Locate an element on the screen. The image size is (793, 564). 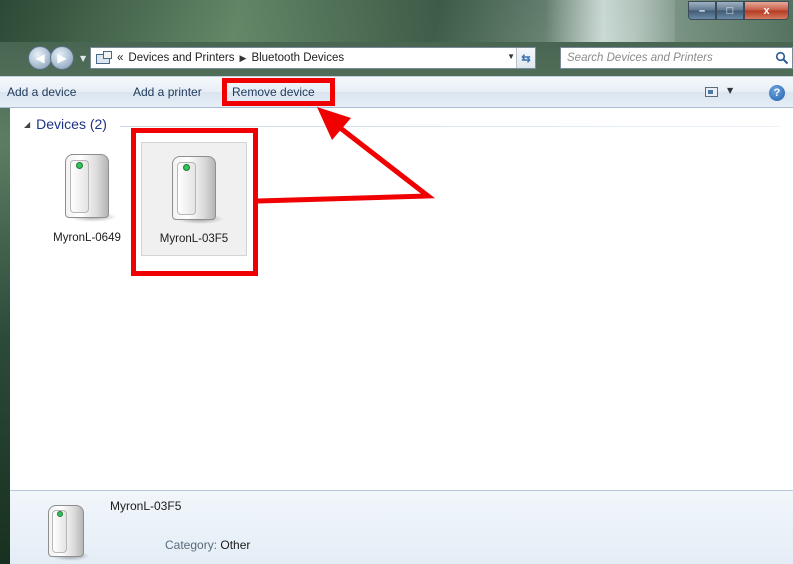
add-device-button: Add a device is located at coordinates (41, 92).